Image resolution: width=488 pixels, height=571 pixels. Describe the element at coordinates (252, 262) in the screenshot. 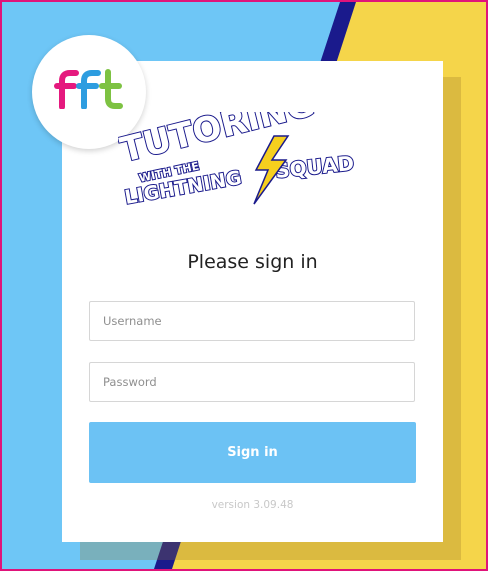

I see `page-title: Please sign in` at that location.